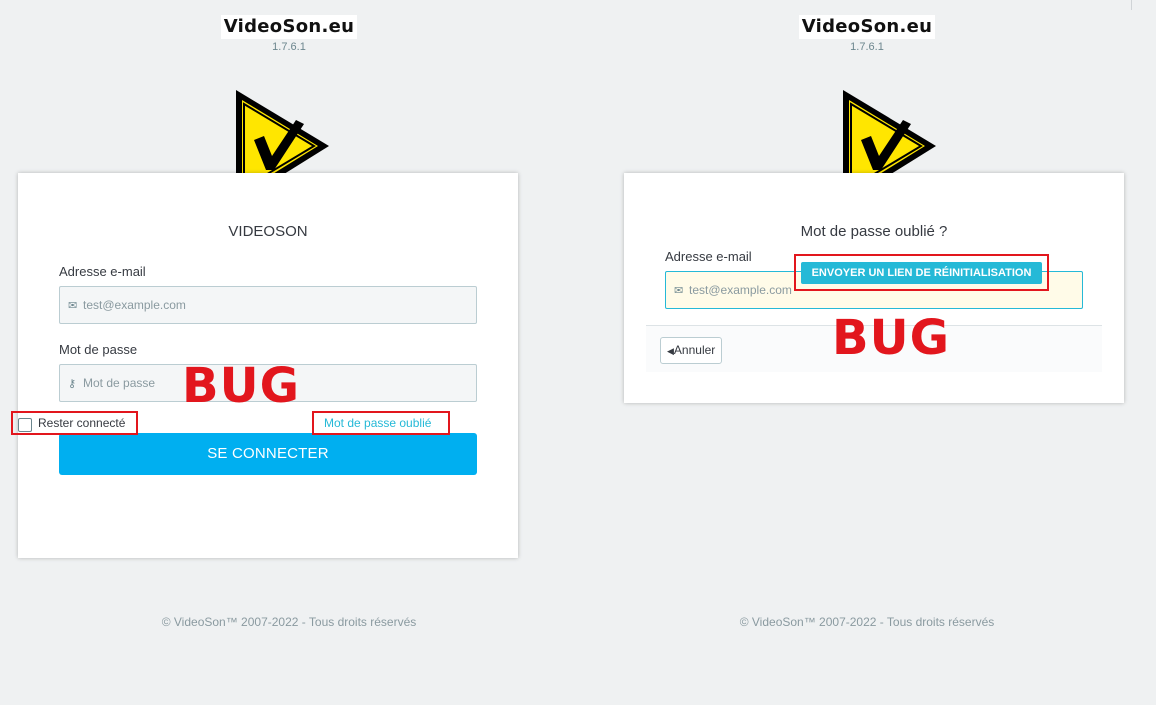 The height and width of the screenshot is (705, 1156). What do you see at coordinates (25, 425) in the screenshot?
I see `remember-checkbox` at bounding box center [25, 425].